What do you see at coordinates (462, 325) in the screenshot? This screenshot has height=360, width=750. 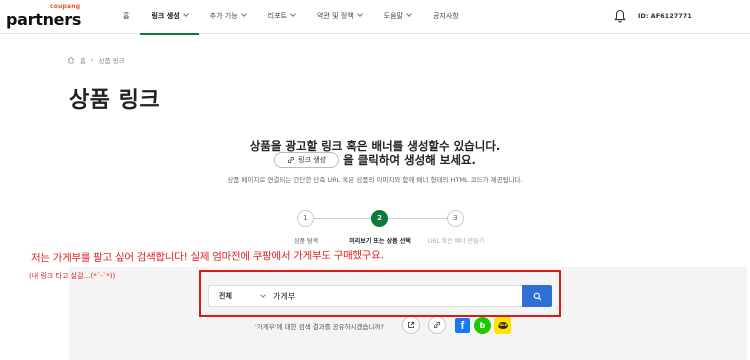 I see `facebook-share-icon: f` at bounding box center [462, 325].